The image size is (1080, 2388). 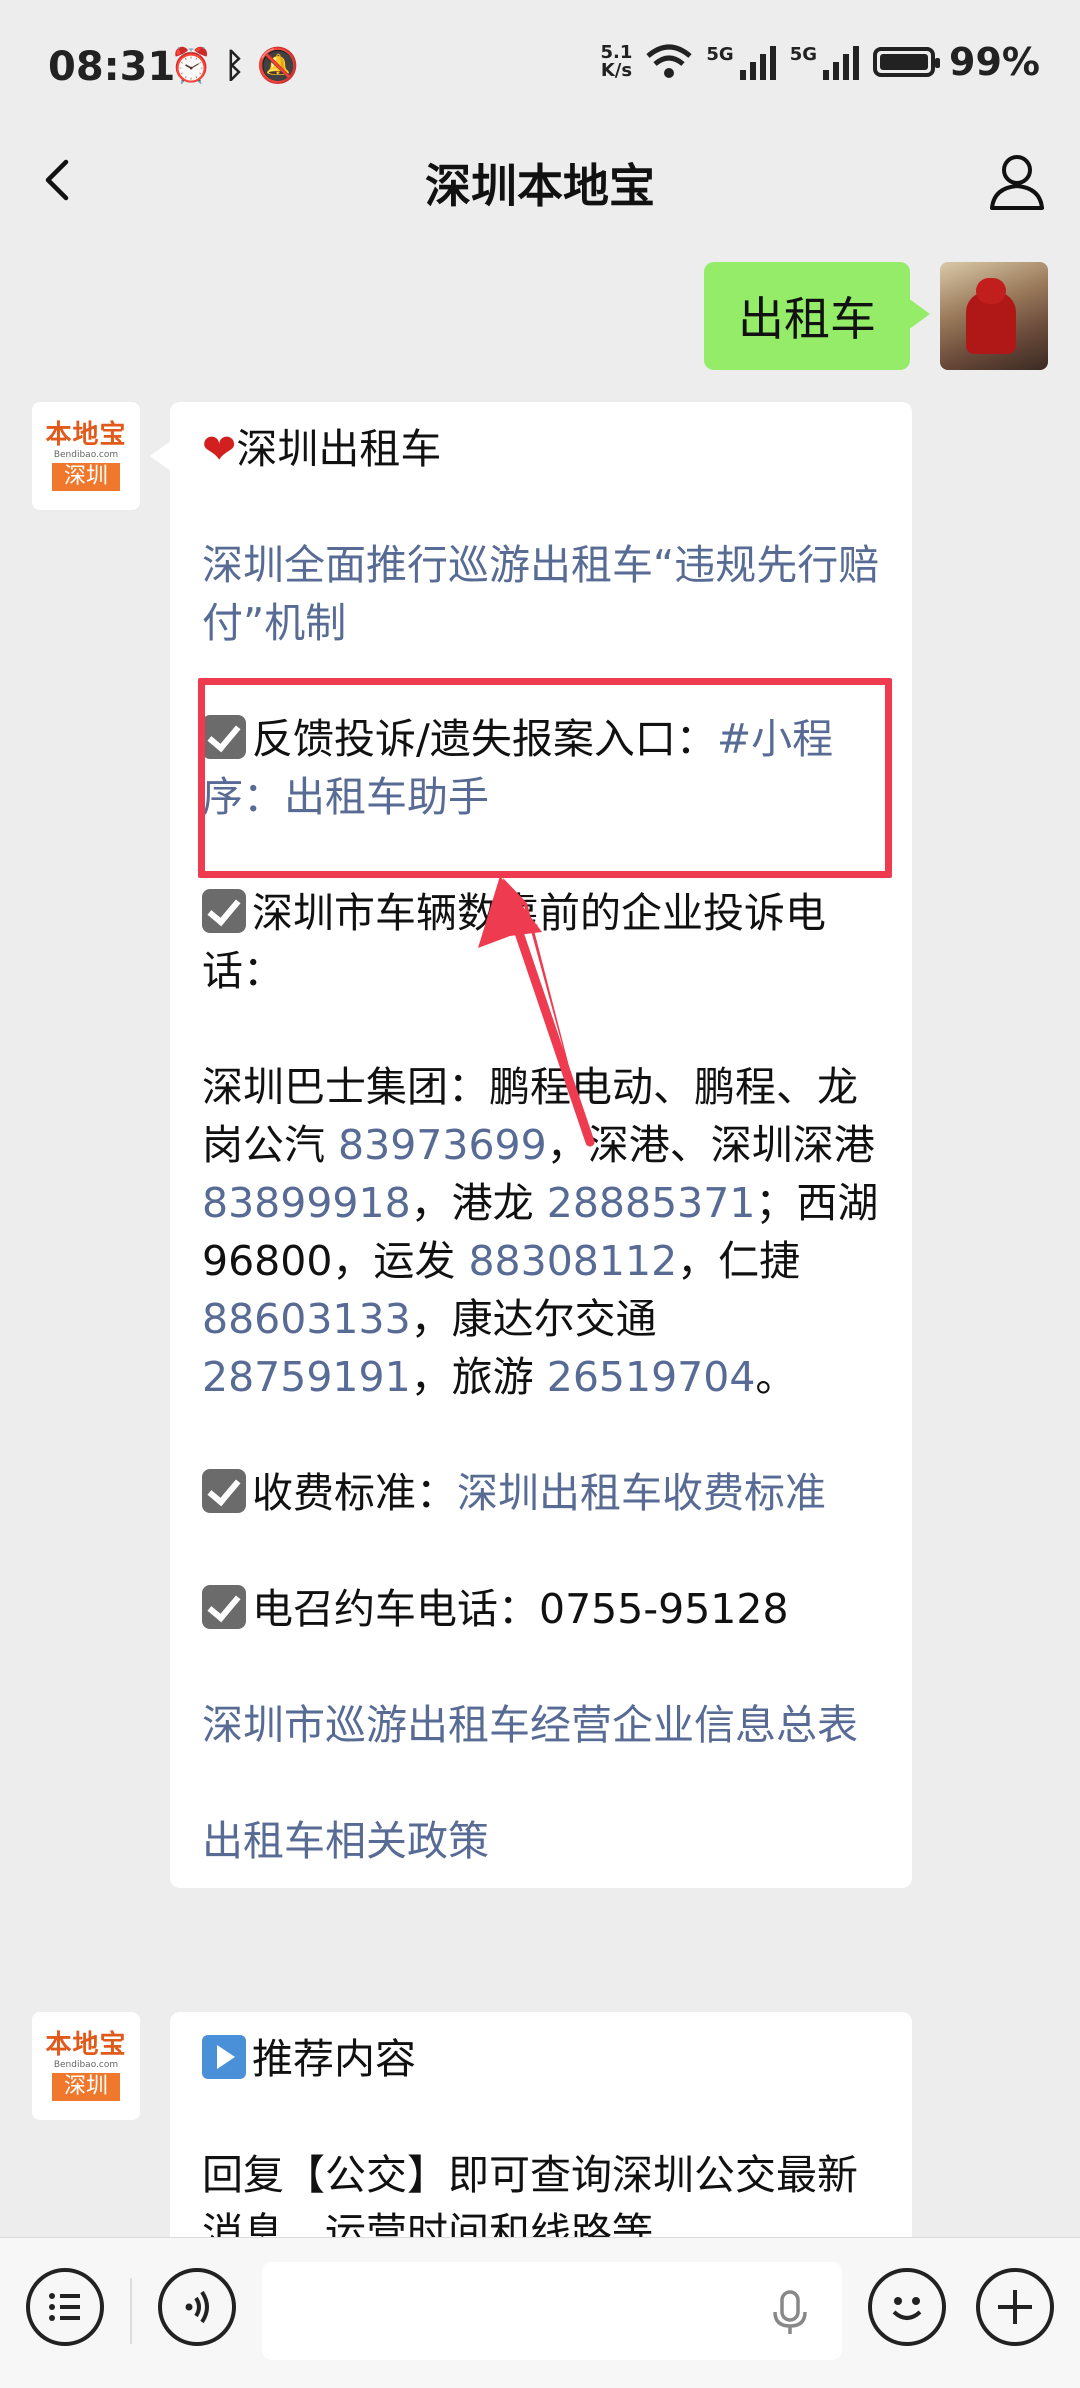 I want to click on divider, so click(x=131, y=2311).